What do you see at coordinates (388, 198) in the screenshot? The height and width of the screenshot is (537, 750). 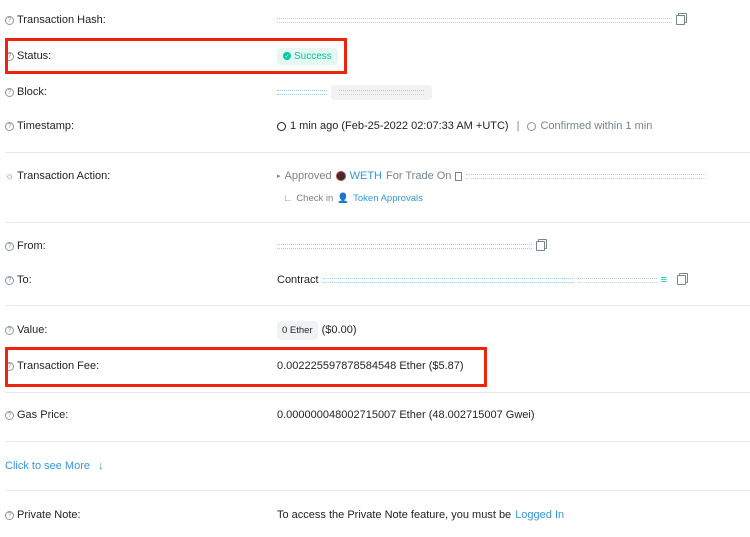 I see `token-approvals-link: Token Approvals` at bounding box center [388, 198].